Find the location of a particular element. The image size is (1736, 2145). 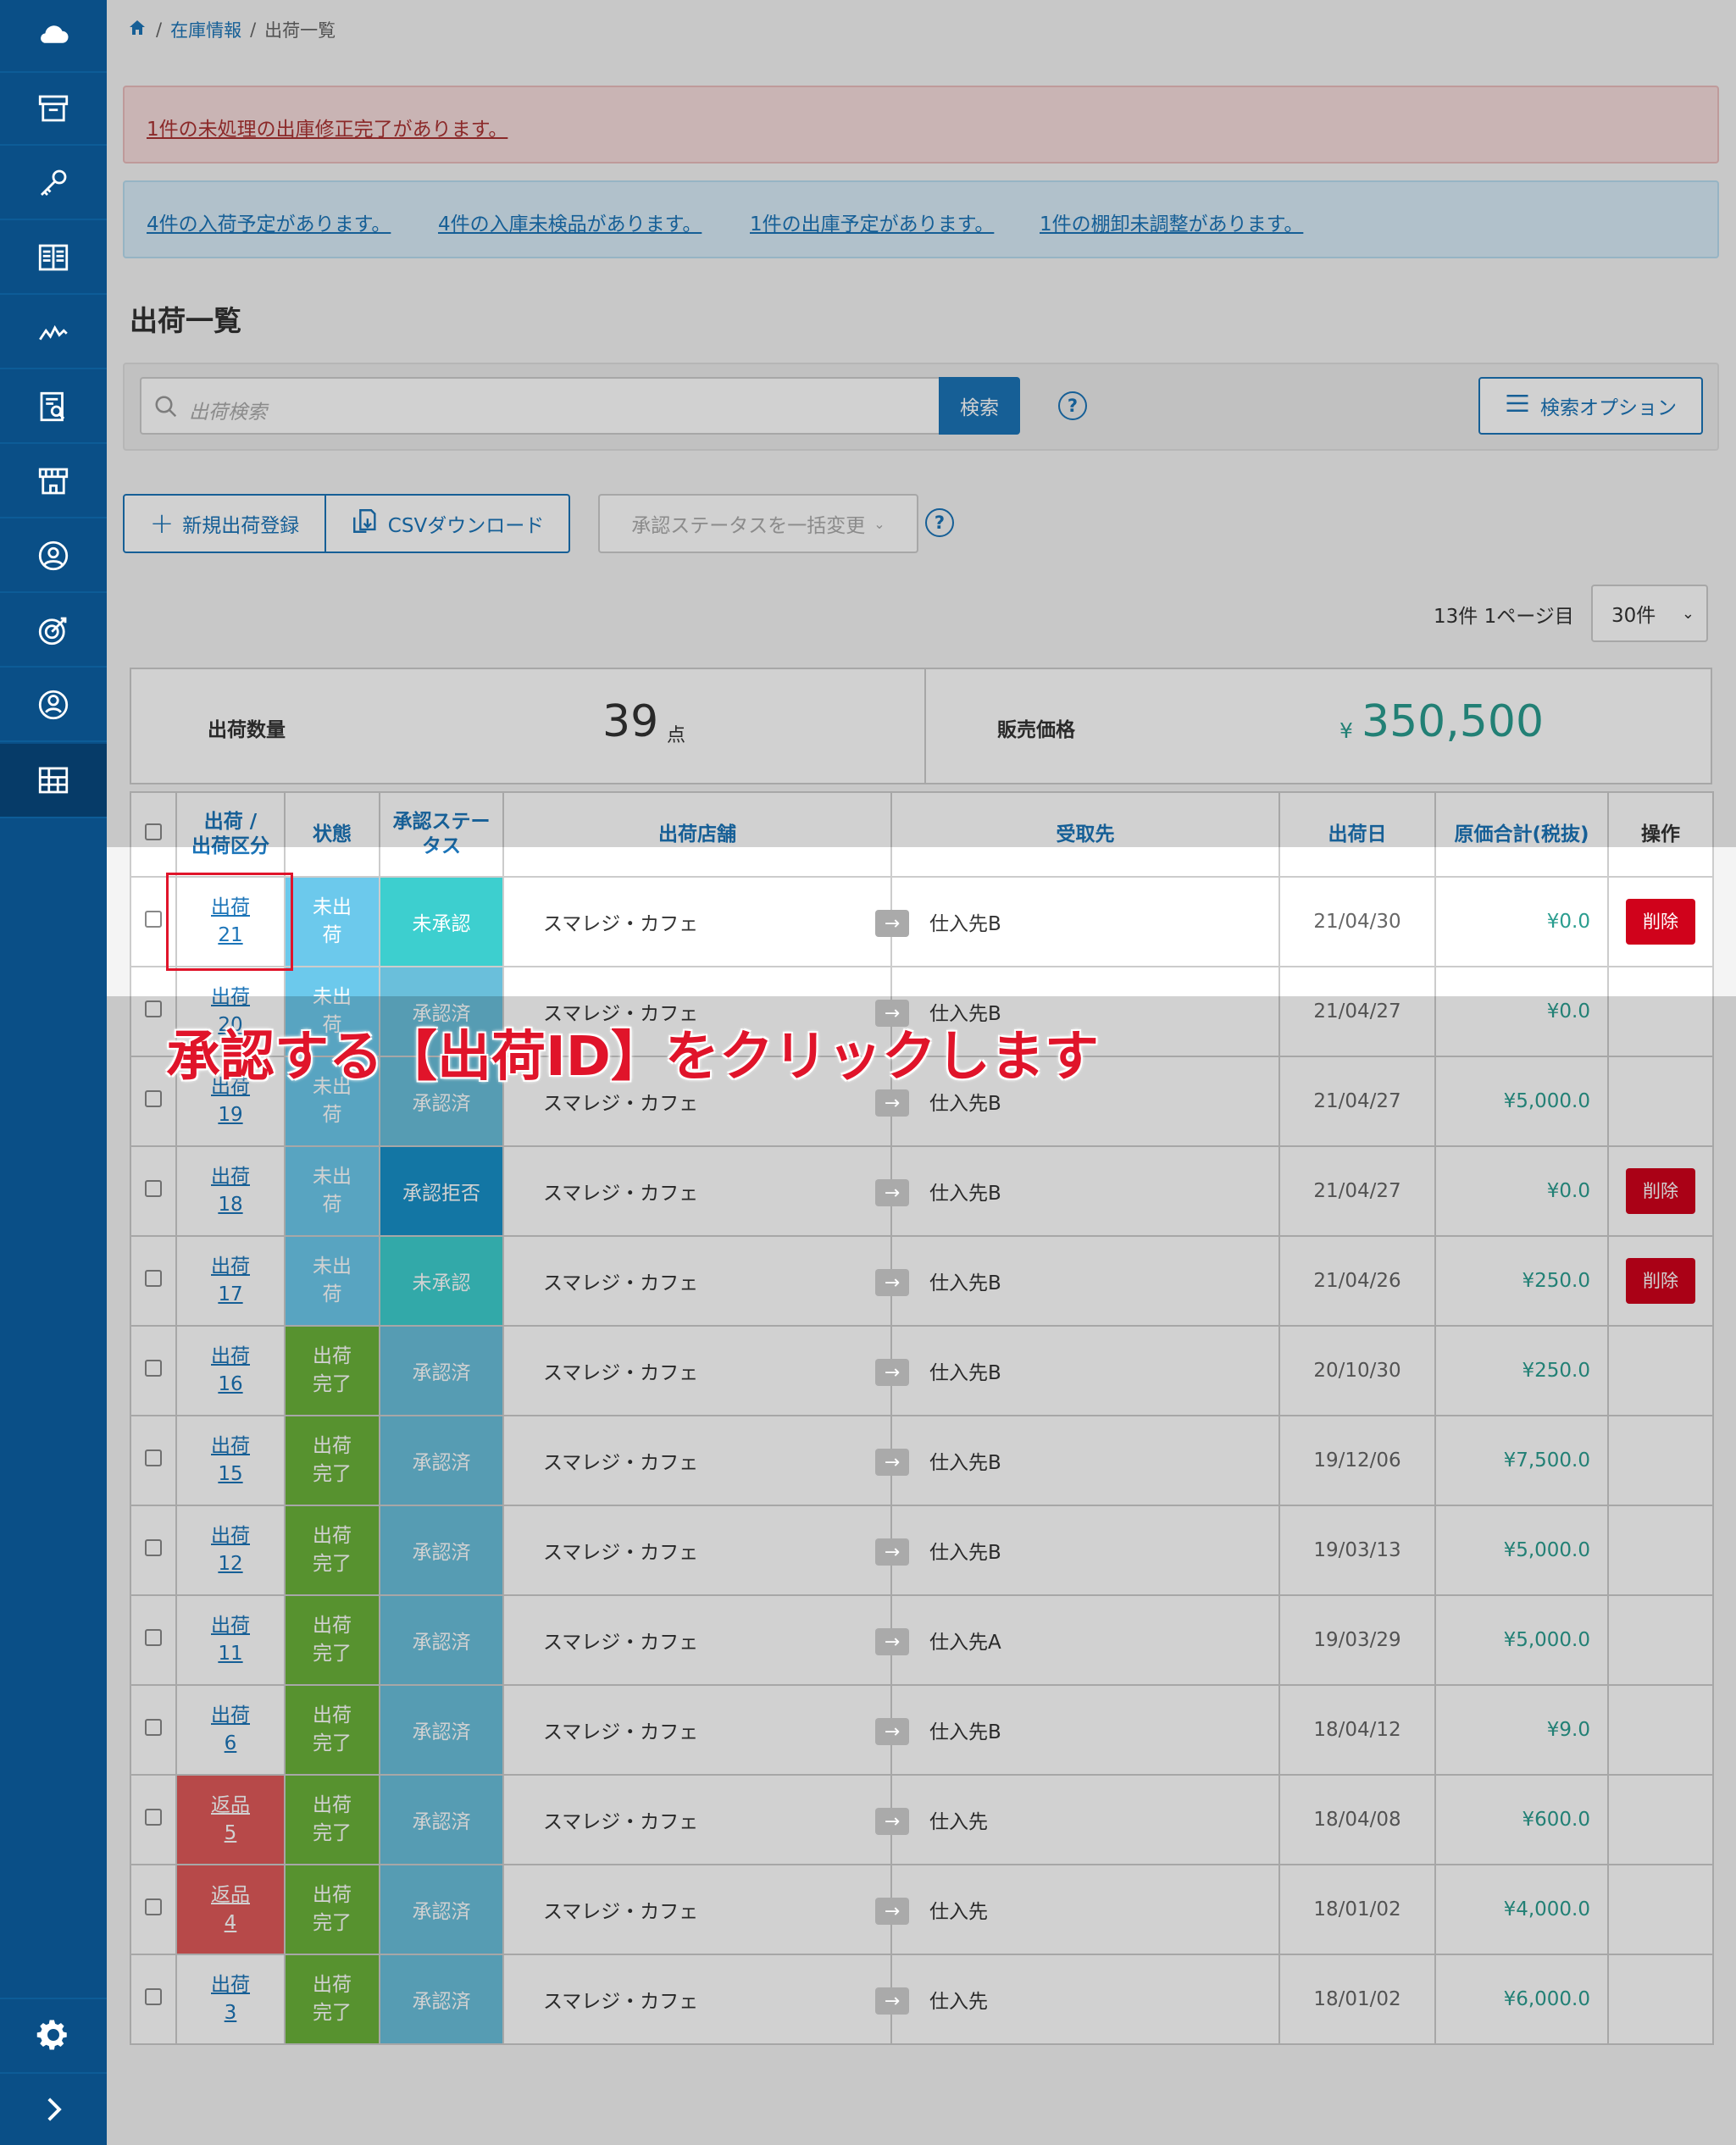

table-row: 出荷 21 未出荷未承認 スマレジ・カフェ → 仕入先B 21/04/30 ¥0.0 削除 is located at coordinates (922, 922).